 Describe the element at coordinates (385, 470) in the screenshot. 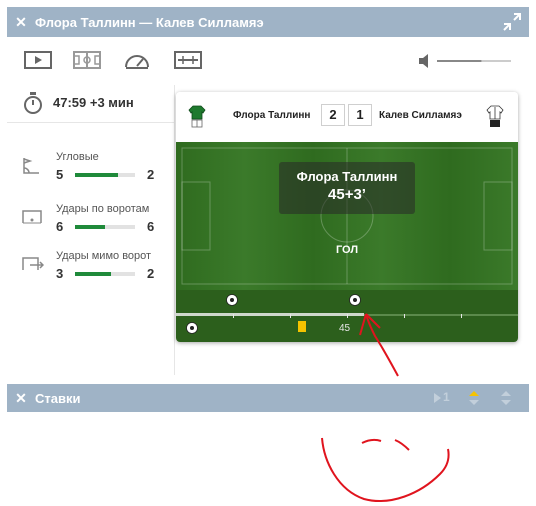

I see `annotation-smile` at that location.